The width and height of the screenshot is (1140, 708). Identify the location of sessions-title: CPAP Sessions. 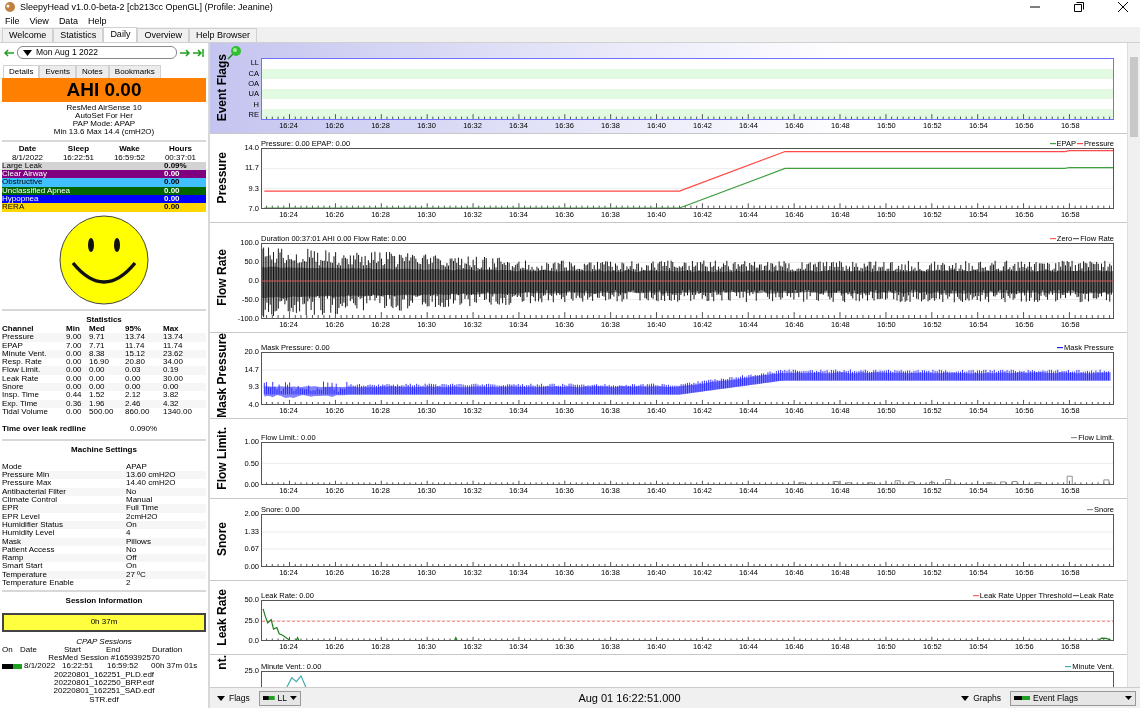
(104, 641).